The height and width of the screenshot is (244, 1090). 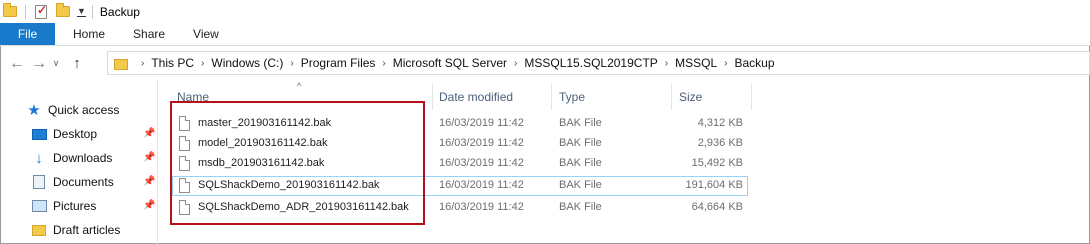 What do you see at coordinates (41, 11) in the screenshot?
I see `properties-icon` at bounding box center [41, 11].